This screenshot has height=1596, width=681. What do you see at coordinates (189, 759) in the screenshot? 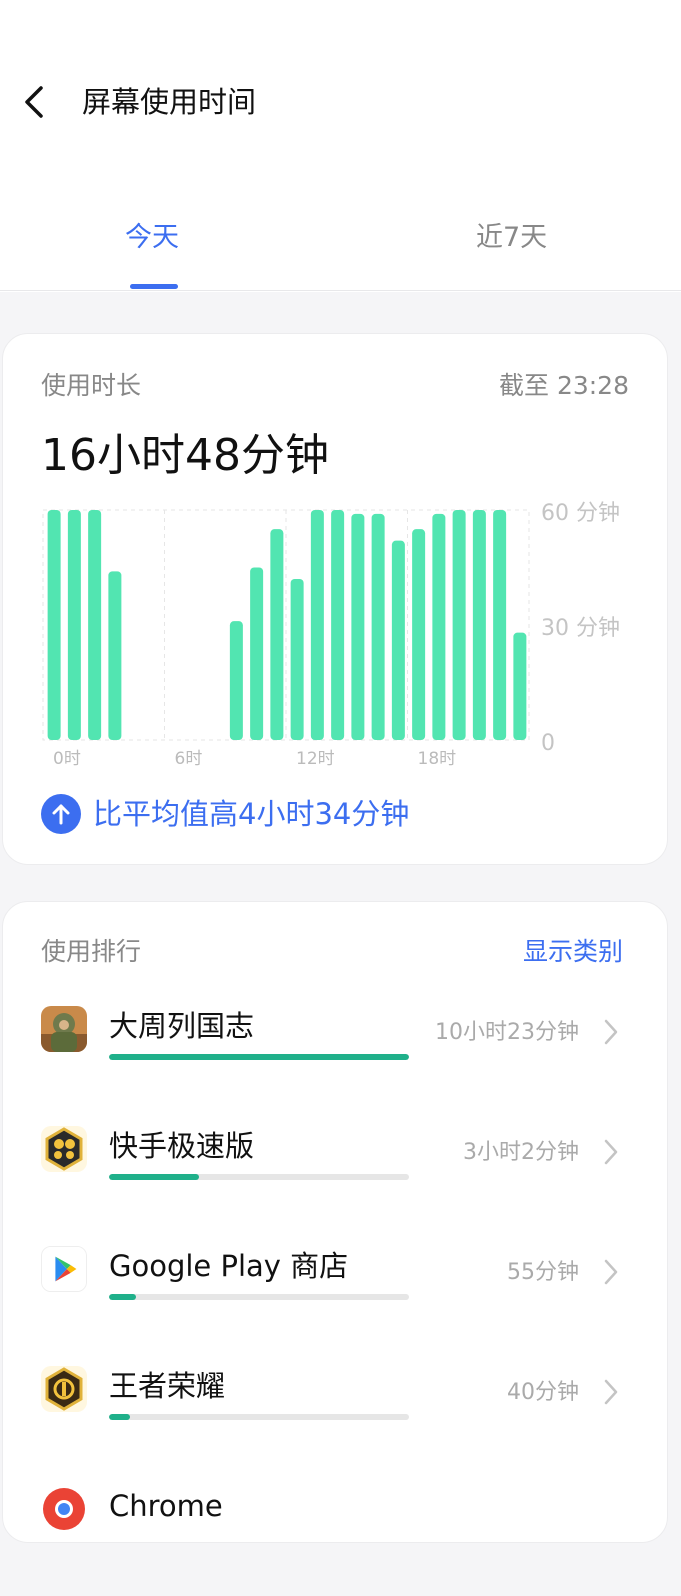
I see `x-tick-label: 6时` at bounding box center [189, 759].